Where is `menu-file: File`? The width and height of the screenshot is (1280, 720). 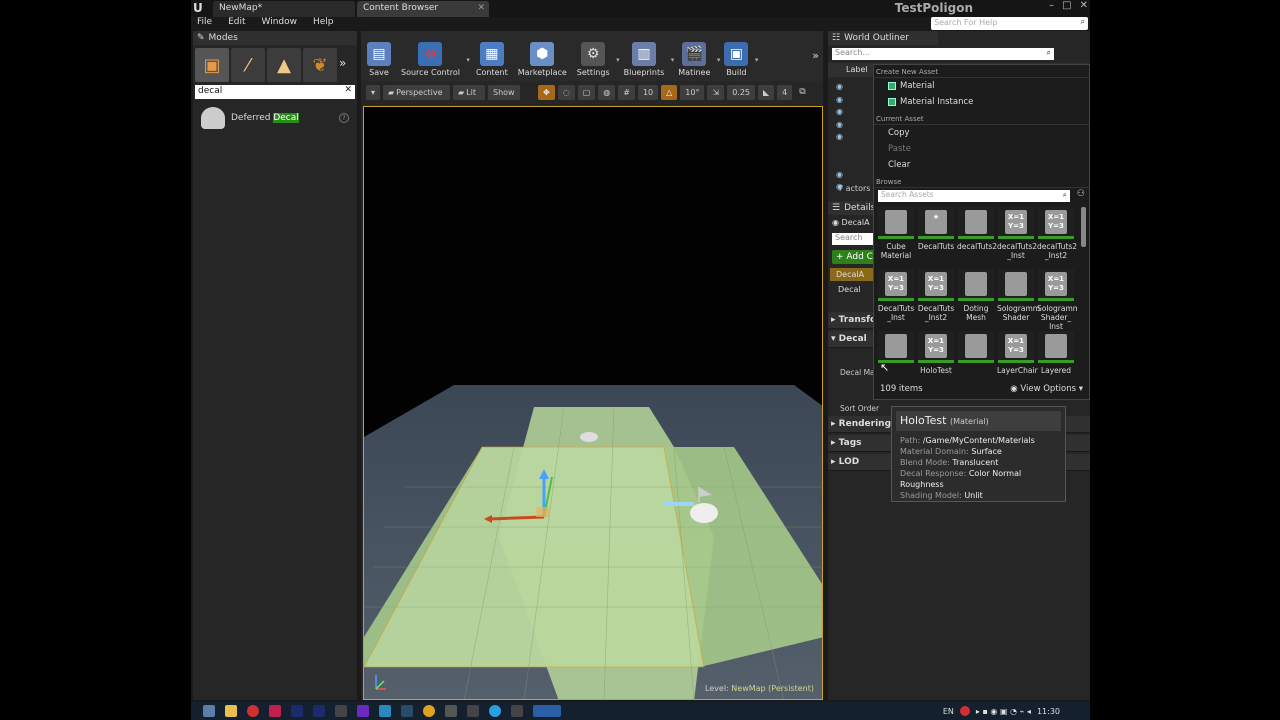
menu-file: File is located at coordinates (204, 24).